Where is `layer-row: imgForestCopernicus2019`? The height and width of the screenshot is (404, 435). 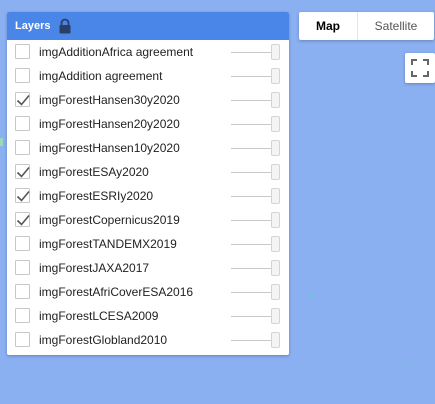
layer-row: imgForestCopernicus2019 is located at coordinates (148, 220).